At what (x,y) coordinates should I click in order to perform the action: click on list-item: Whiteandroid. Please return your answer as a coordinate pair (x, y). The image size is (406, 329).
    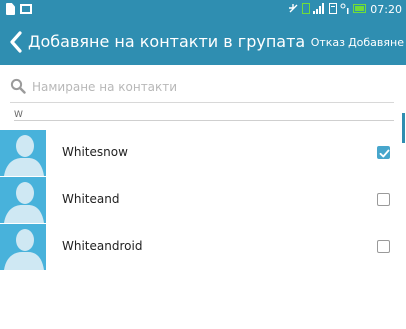
    Looking at the image, I should click on (203, 247).